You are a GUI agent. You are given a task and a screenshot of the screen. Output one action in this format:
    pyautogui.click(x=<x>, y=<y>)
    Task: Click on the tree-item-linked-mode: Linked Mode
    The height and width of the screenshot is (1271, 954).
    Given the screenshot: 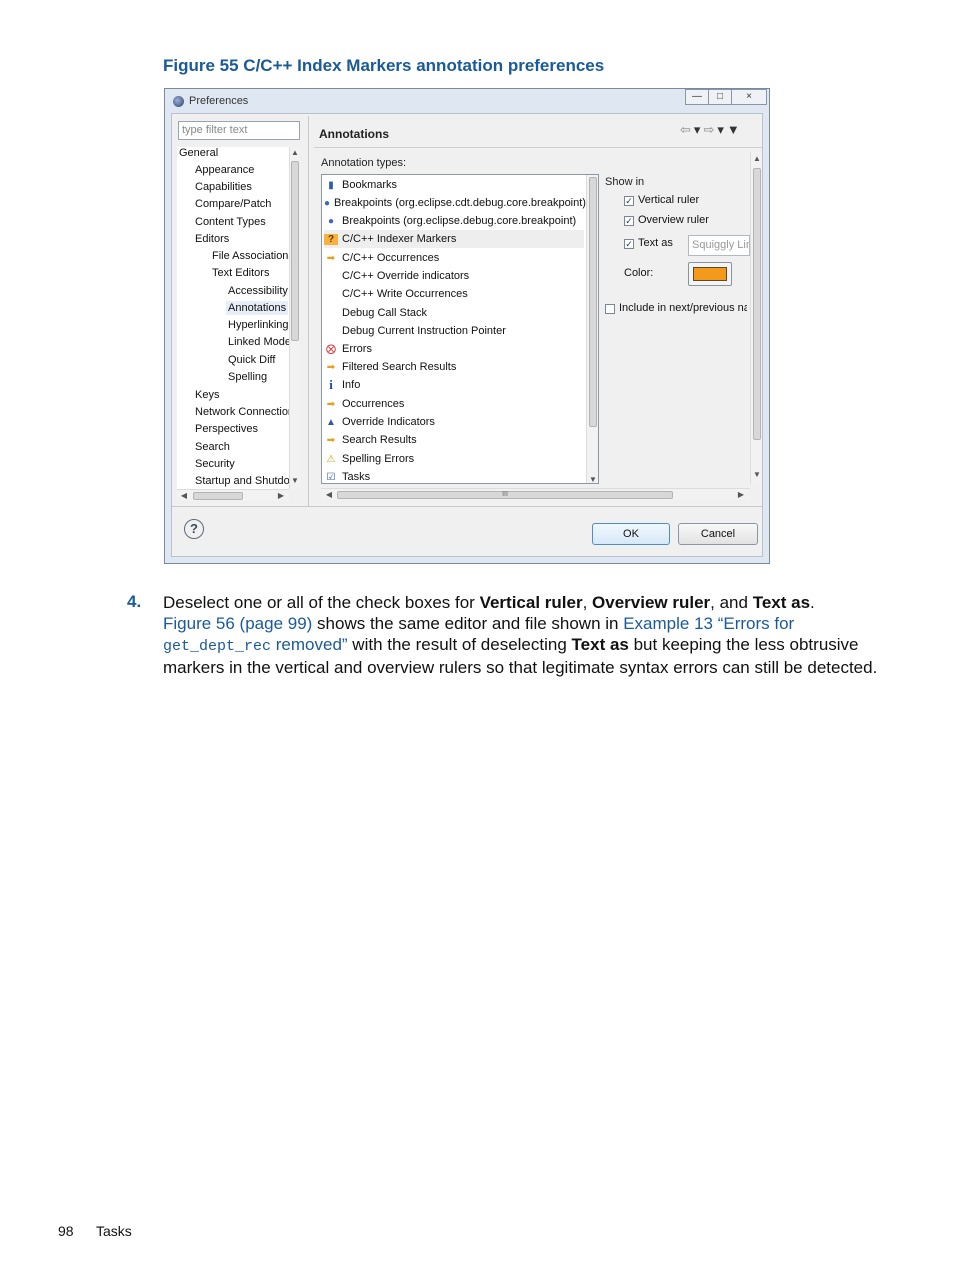 What is the action you would take?
    pyautogui.click(x=258, y=342)
    